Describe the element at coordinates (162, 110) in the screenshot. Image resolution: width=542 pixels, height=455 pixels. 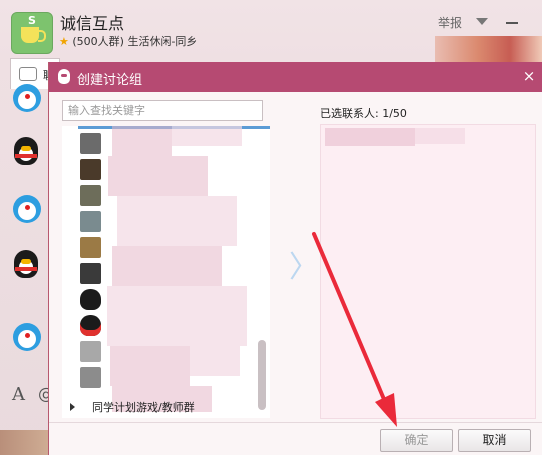
I see `search-input` at that location.